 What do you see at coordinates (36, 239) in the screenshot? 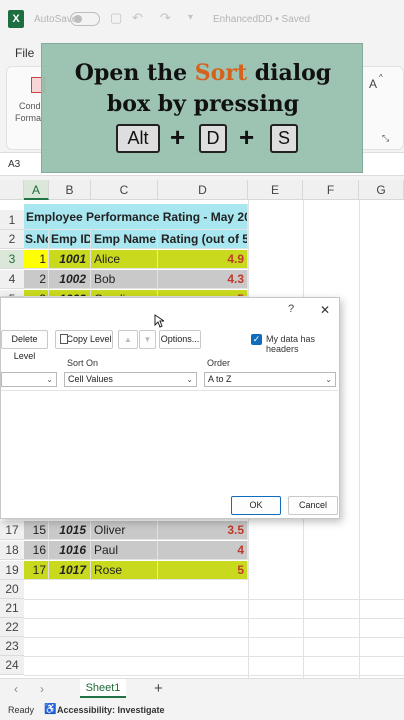
I see `header-sno: S.No` at bounding box center [36, 239].